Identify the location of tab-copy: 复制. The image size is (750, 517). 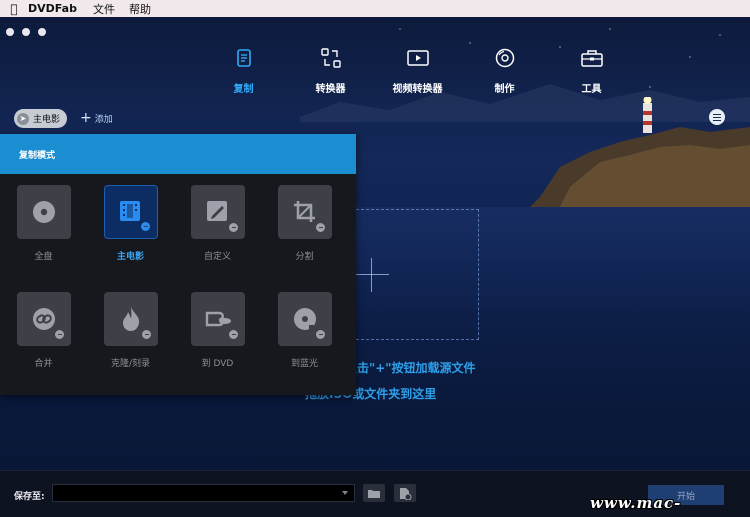
(243, 70).